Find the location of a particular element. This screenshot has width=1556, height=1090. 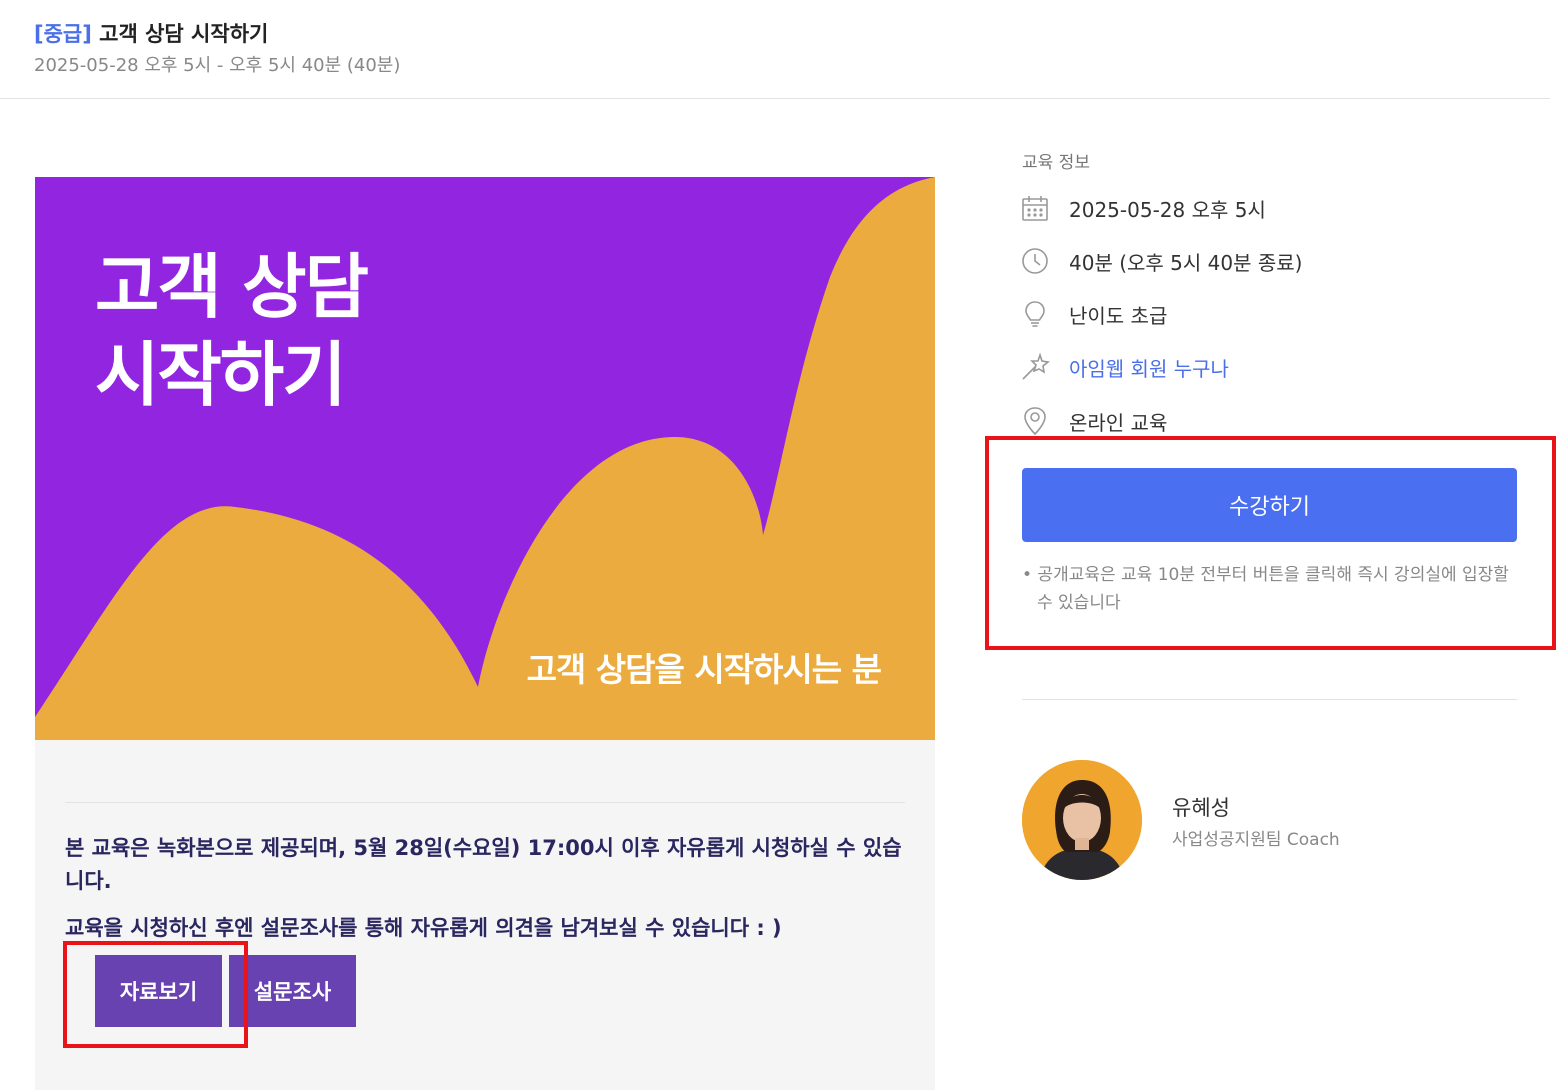

info-location-text: 온라인 교육 is located at coordinates (1118, 422).